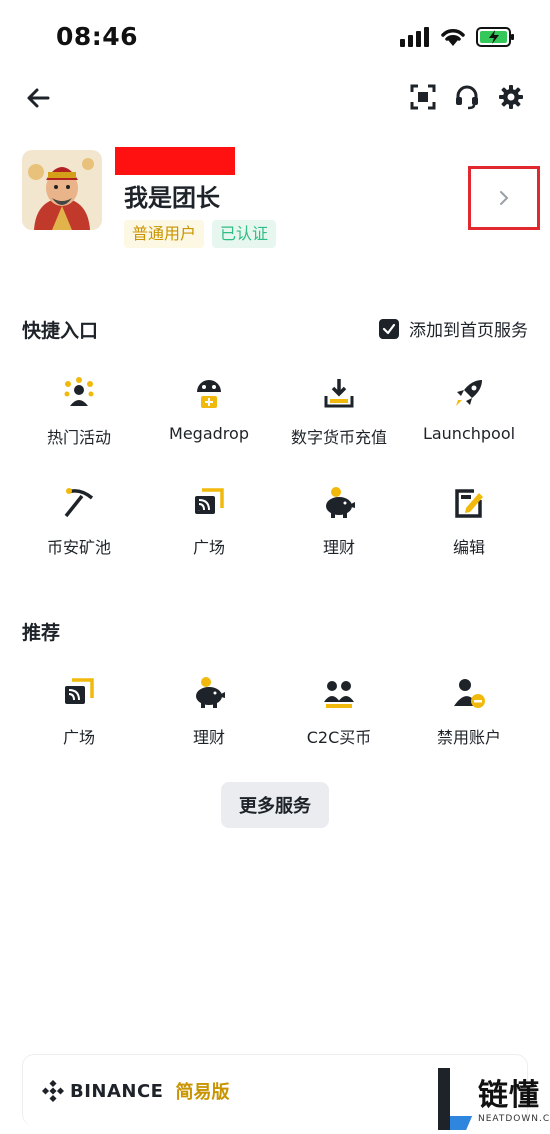 The image size is (550, 1134). Describe the element at coordinates (78, 437) in the screenshot. I see `quick-item-label: 热门活动` at that location.